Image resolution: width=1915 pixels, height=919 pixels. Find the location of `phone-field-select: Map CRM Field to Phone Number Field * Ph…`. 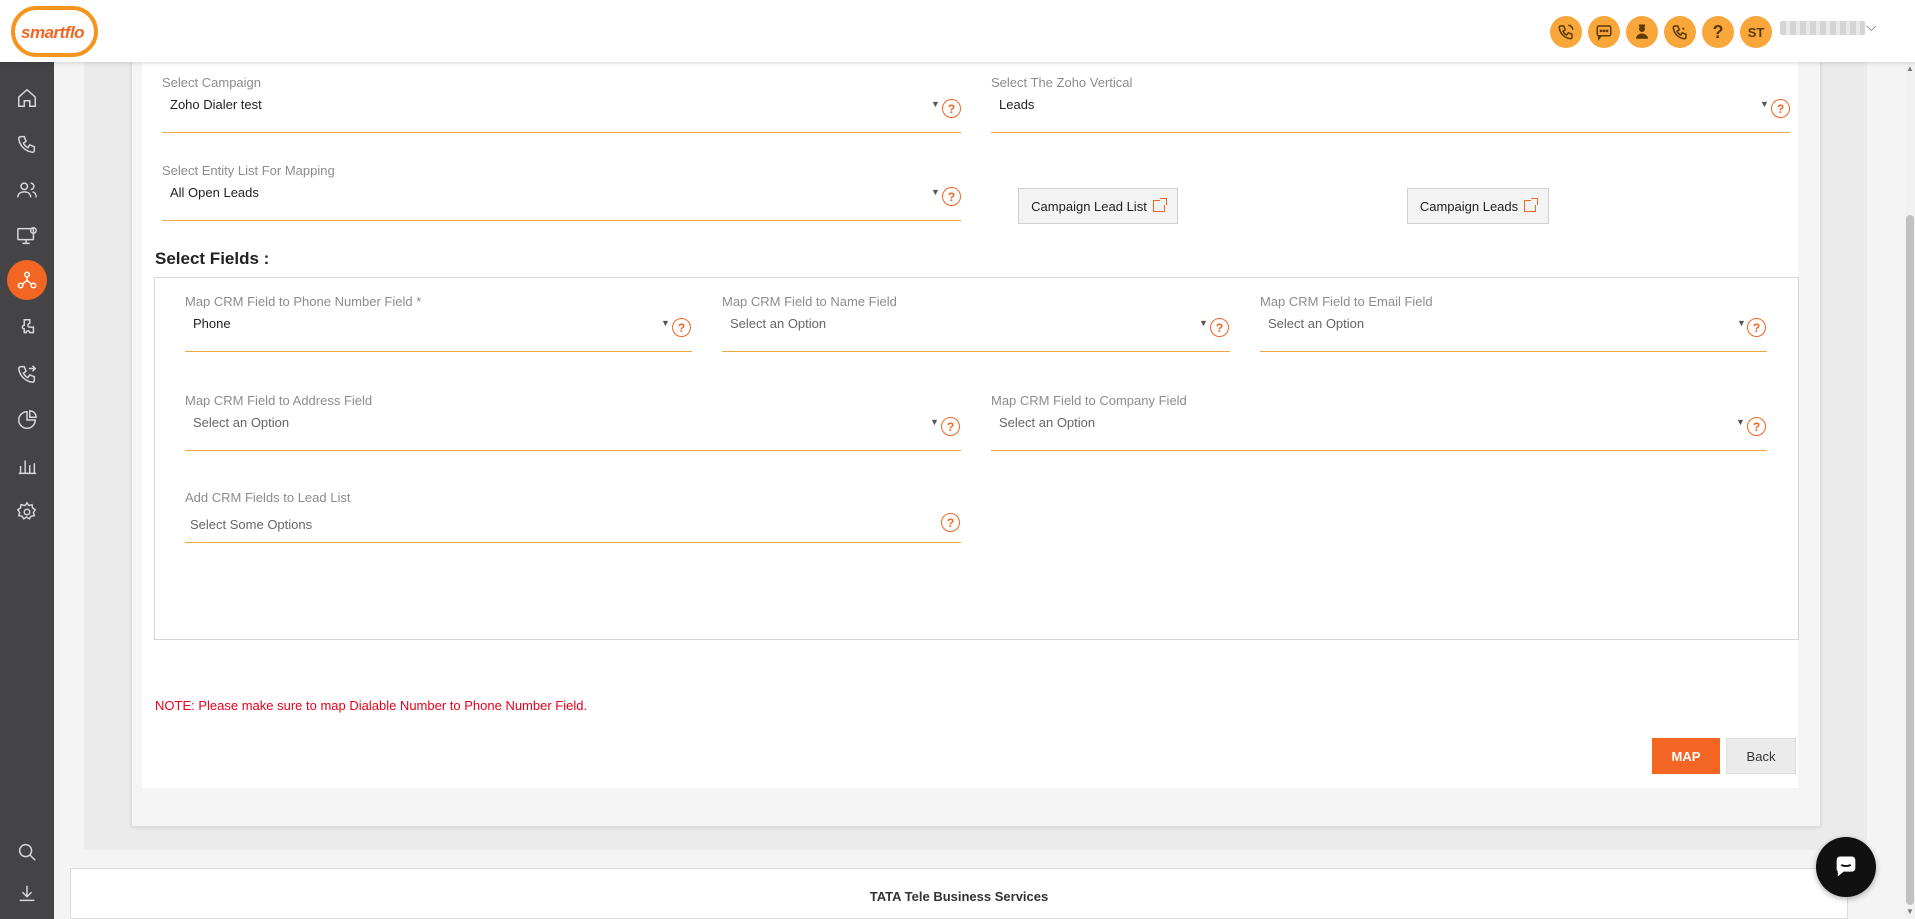

phone-field-select: Map CRM Field to Phone Number Field * Ph… is located at coordinates (438, 323).